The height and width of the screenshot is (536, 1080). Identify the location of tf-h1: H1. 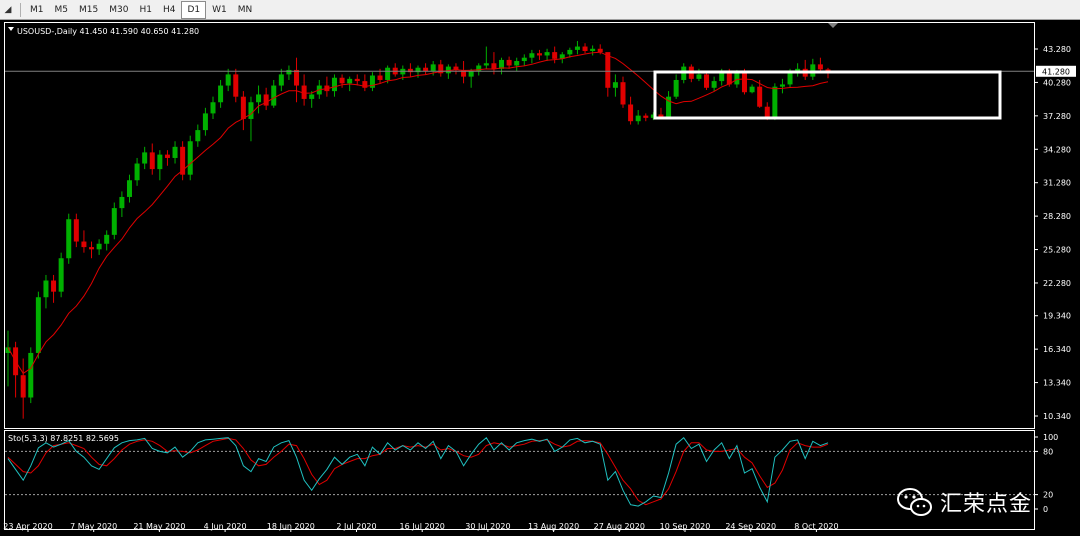
(145, 10).